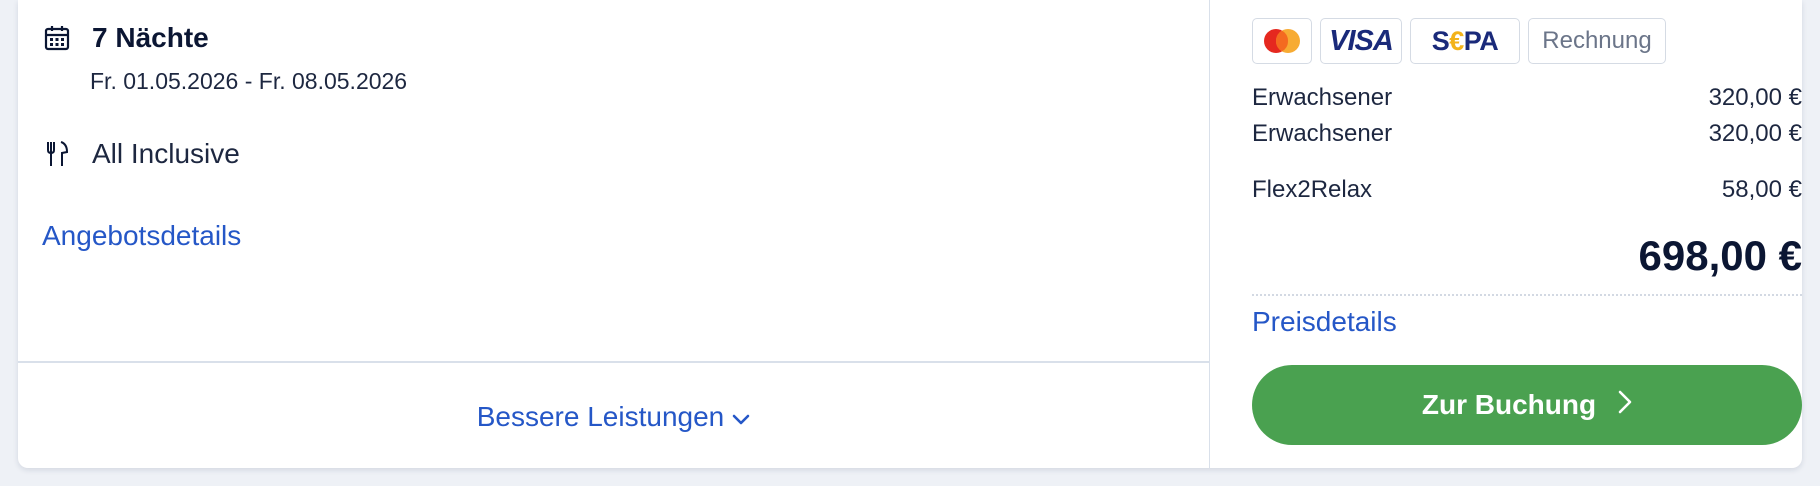 The width and height of the screenshot is (1820, 486). Describe the element at coordinates (1720, 255) in the screenshot. I see `total-price: 698,00 €` at that location.